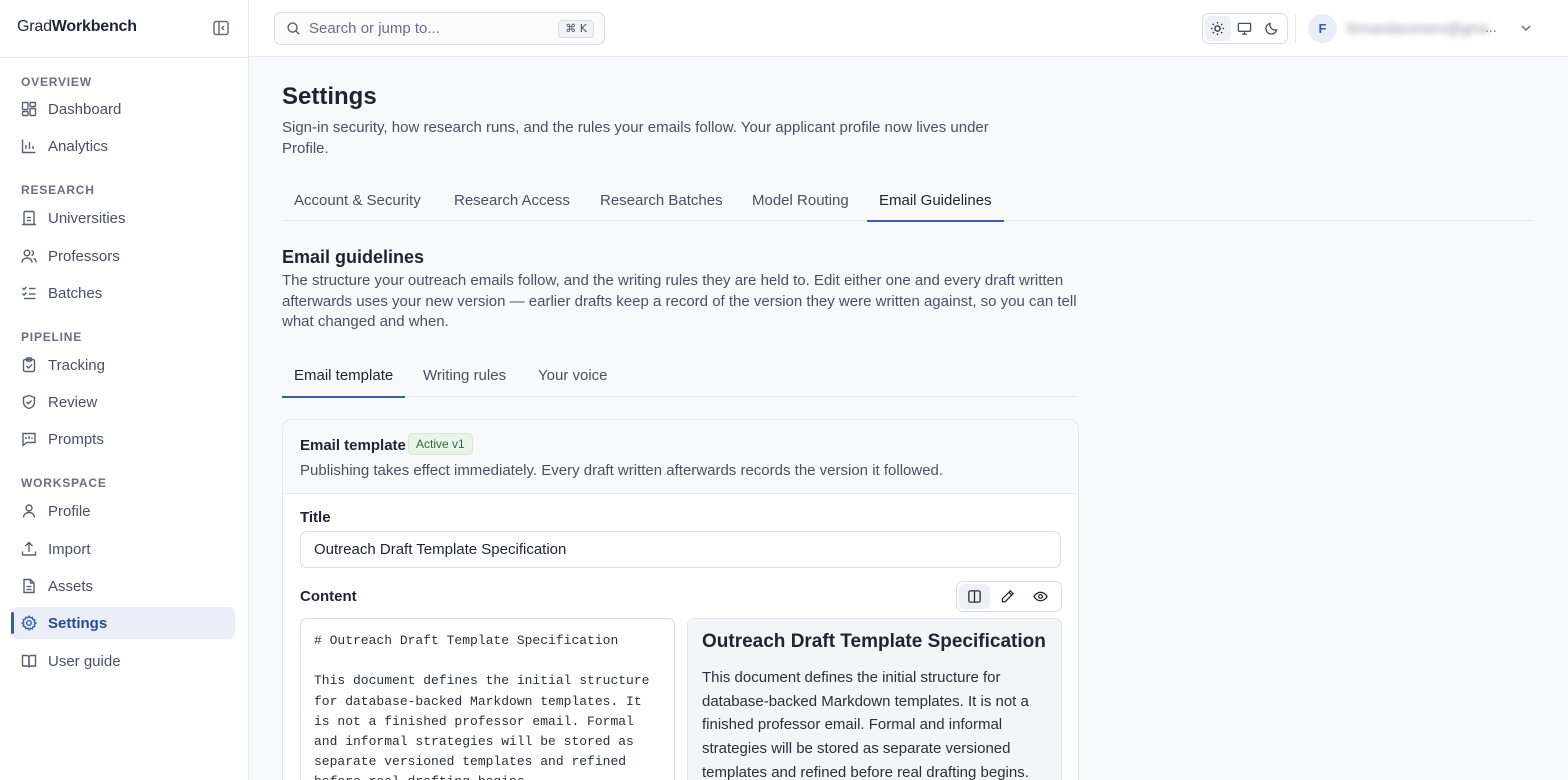 The width and height of the screenshot is (1568, 780). I want to click on tab-email-guidelines: Email Guidelines, so click(935, 201).